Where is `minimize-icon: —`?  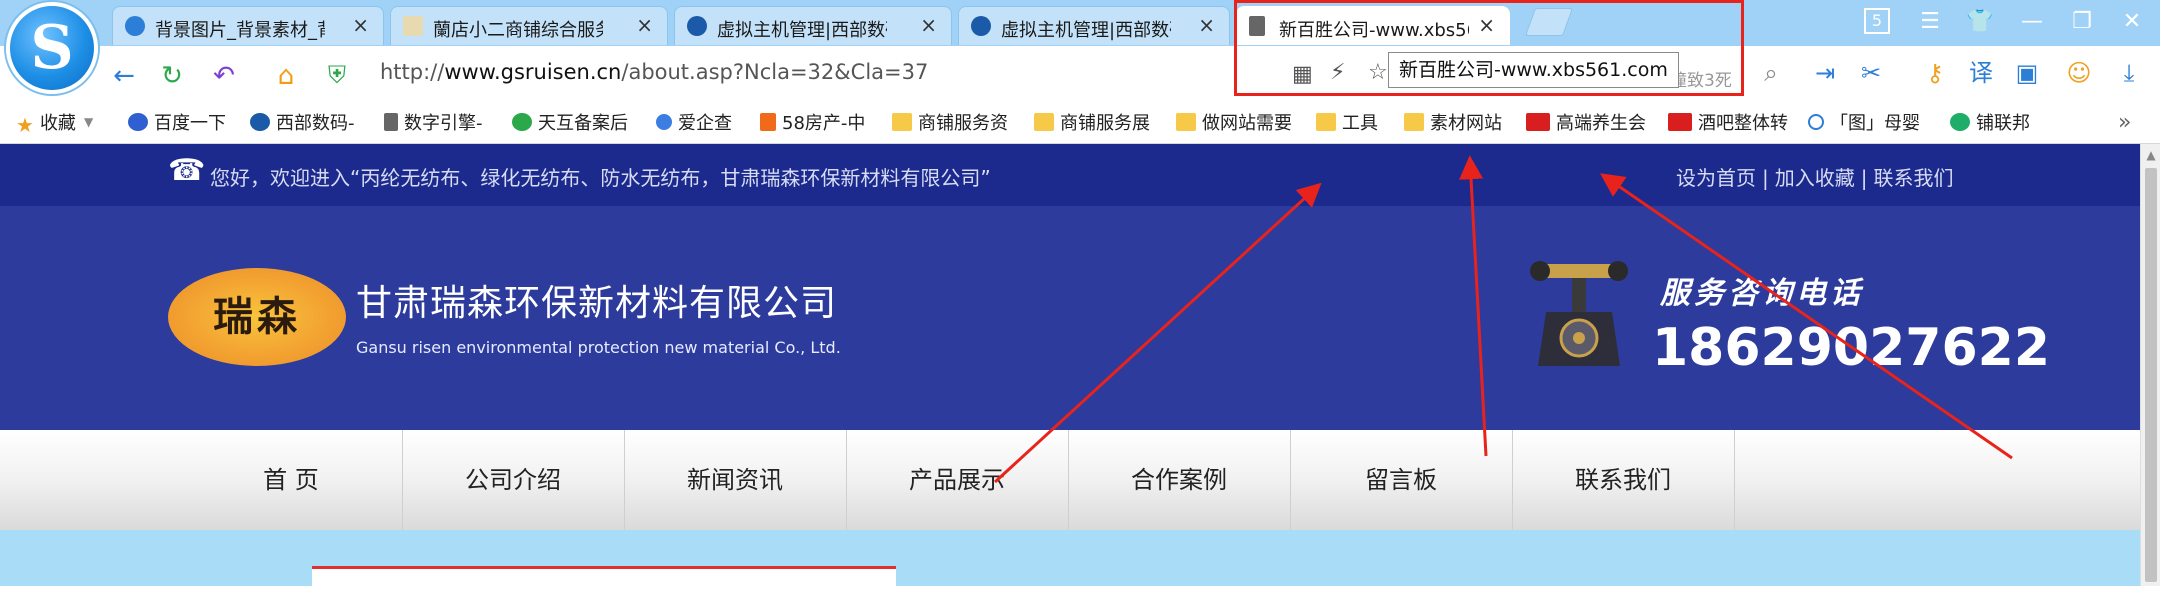
minimize-icon: — is located at coordinates (2032, 22).